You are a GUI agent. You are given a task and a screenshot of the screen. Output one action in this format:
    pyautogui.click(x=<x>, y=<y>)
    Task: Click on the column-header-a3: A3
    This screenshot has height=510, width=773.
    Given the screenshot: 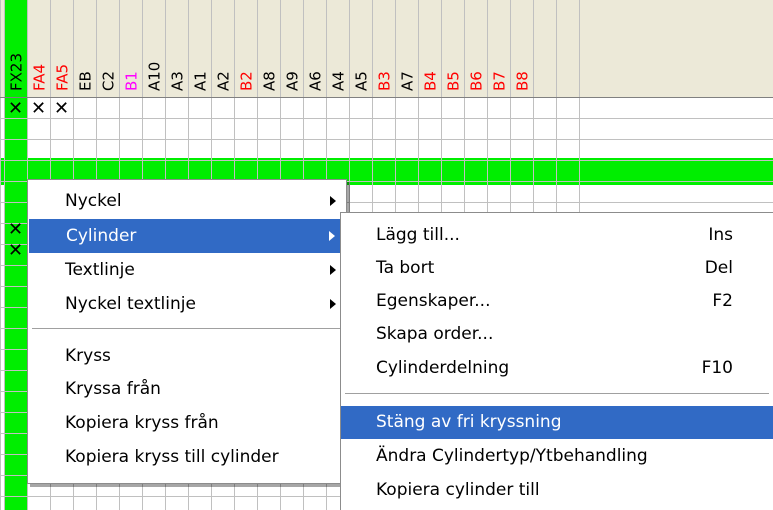 What is the action you would take?
    pyautogui.click(x=178, y=81)
    